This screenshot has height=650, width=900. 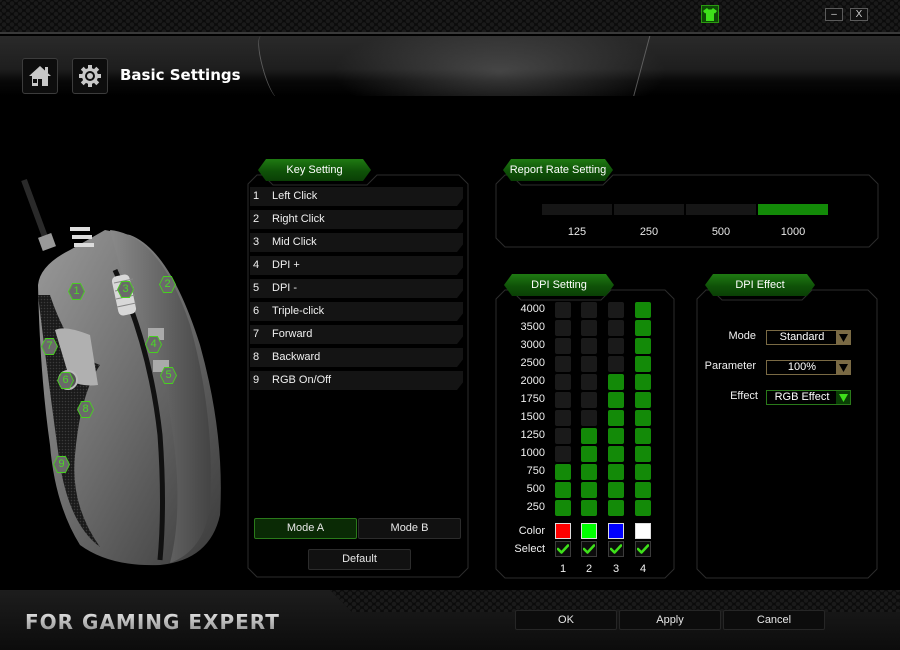 What do you see at coordinates (859, 14) in the screenshot?
I see `close-button: X` at bounding box center [859, 14].